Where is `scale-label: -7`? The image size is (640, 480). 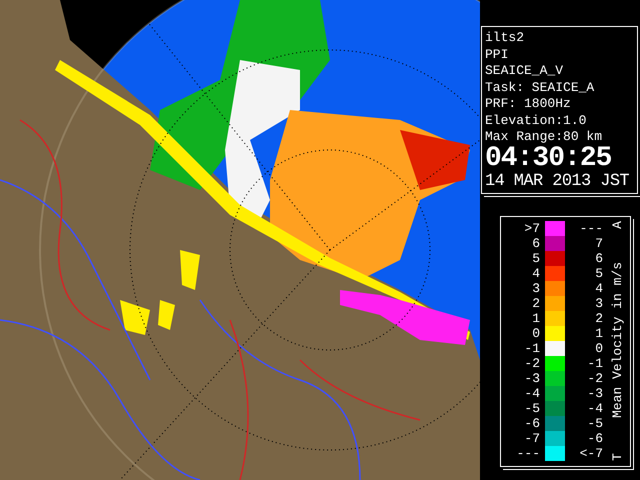 scale-label: -7 is located at coordinates (532, 438).